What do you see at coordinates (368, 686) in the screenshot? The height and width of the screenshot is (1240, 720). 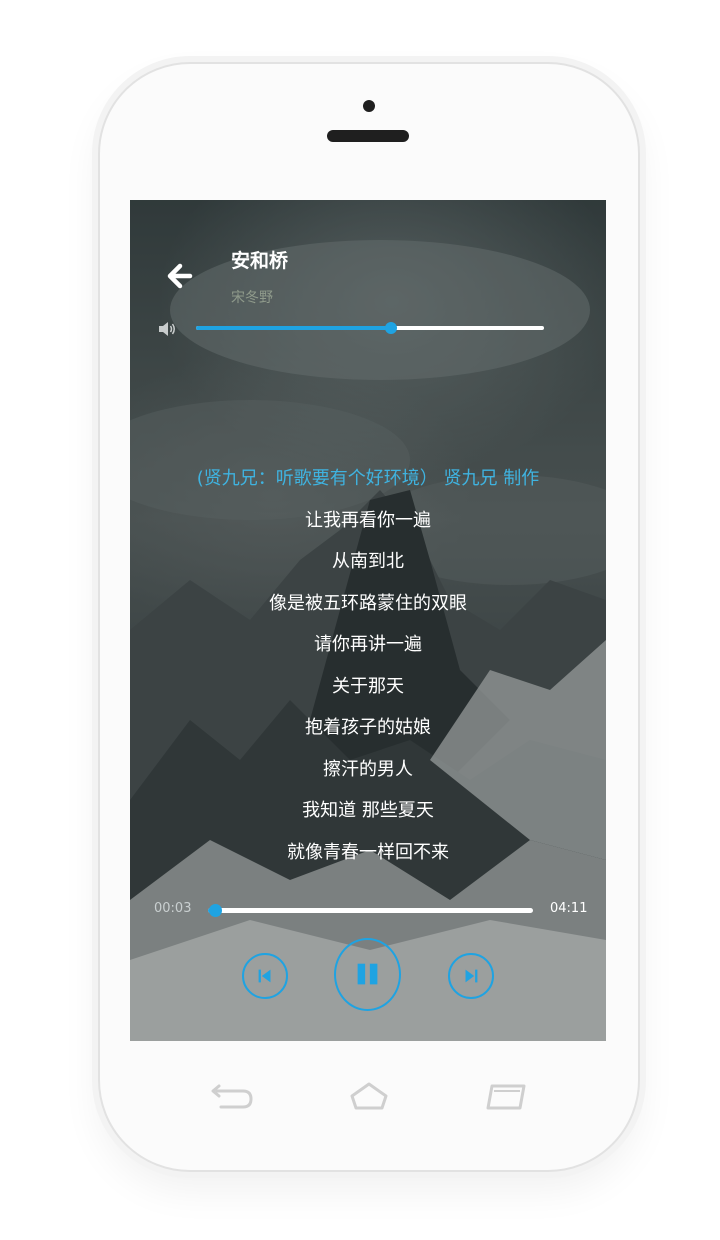 I see `lyric-line: 关于那天` at bounding box center [368, 686].